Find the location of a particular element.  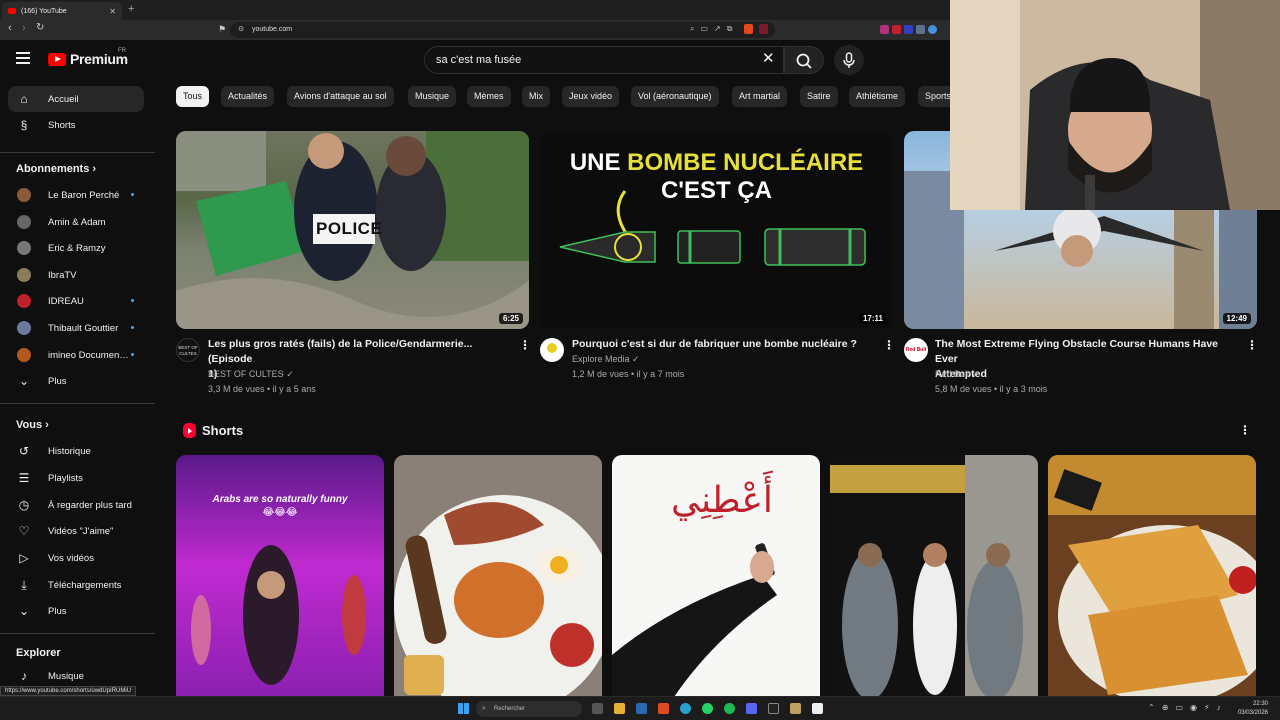

file-explorer-icon is located at coordinates (619, 708).